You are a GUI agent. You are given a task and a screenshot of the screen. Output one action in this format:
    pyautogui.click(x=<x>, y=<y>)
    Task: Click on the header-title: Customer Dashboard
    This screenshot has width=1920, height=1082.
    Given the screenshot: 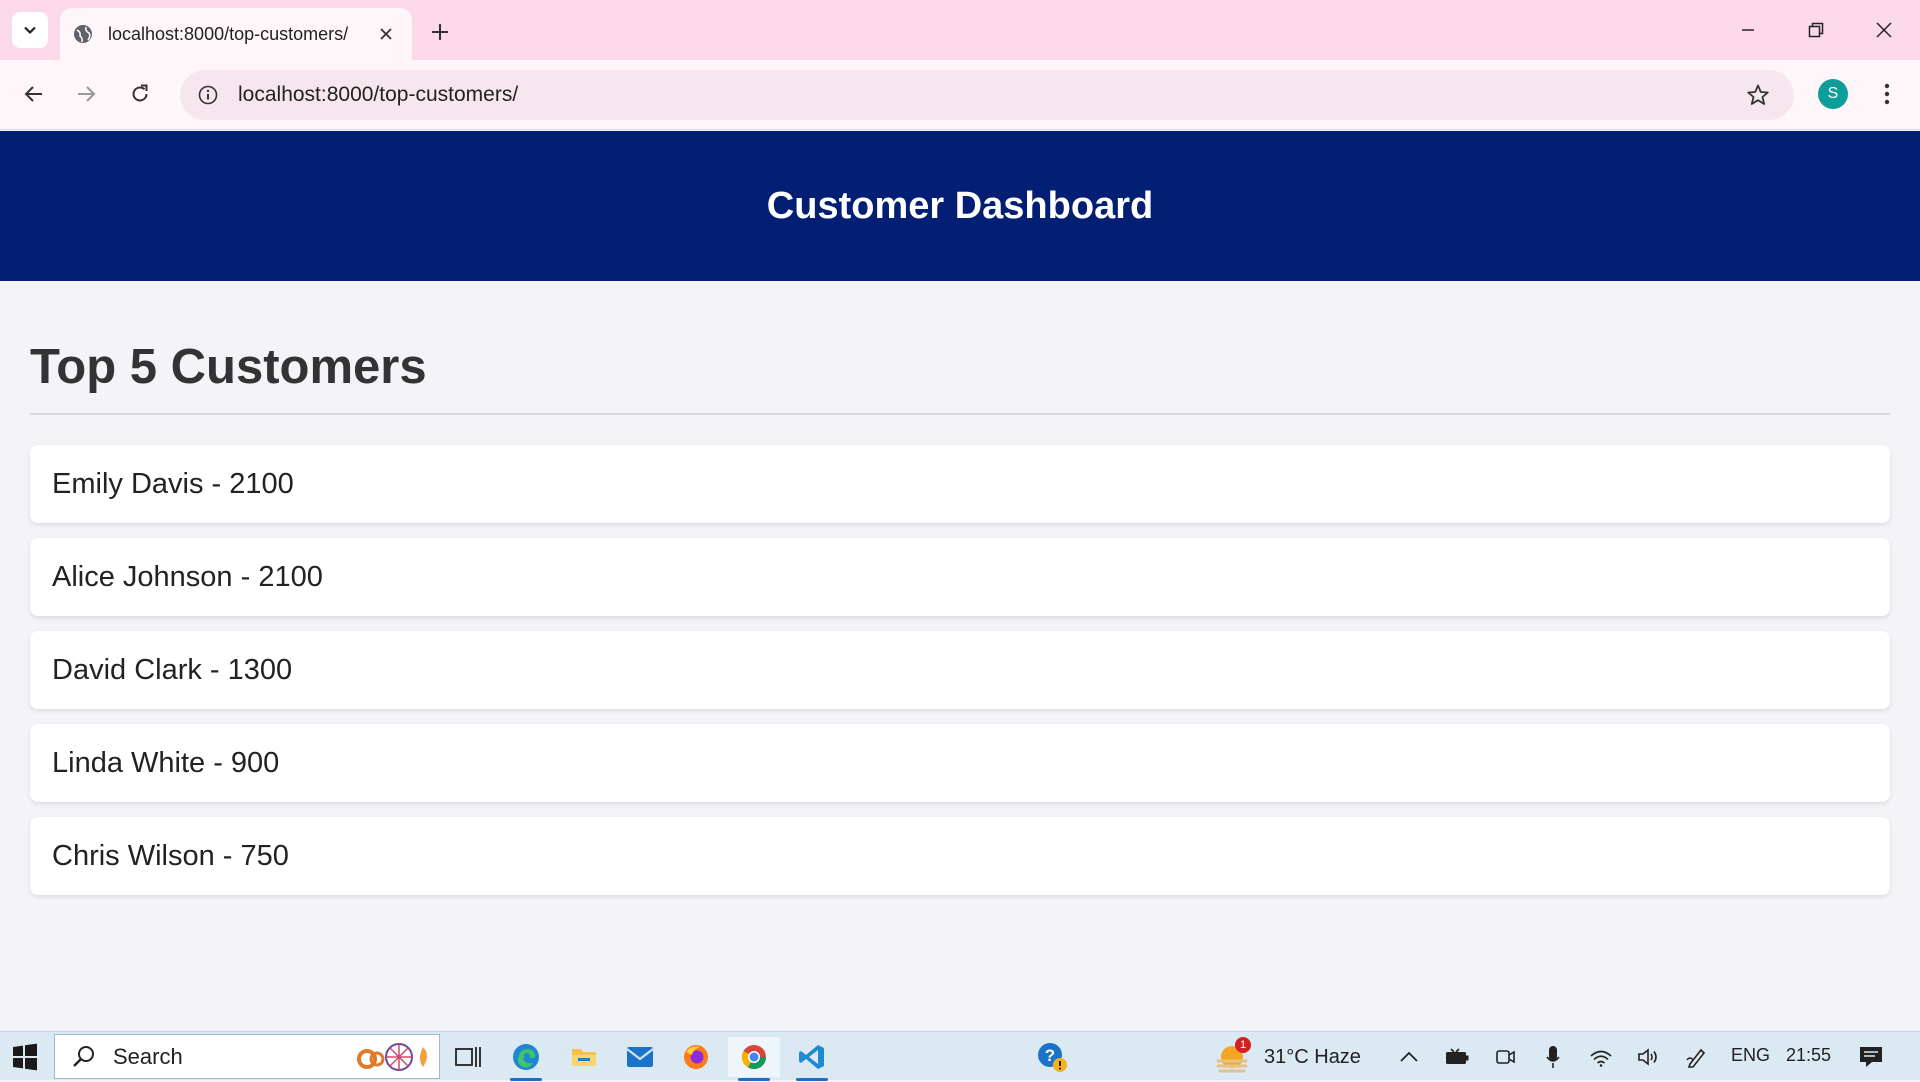 What is the action you would take?
    pyautogui.click(x=960, y=205)
    